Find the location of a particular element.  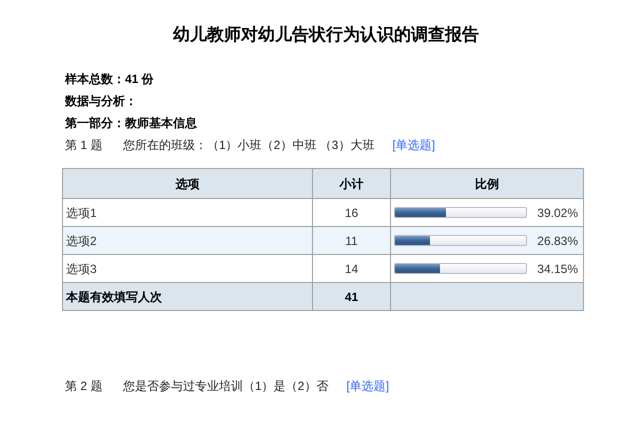

total-label: 本题有效填写人次 is located at coordinates (187, 296).